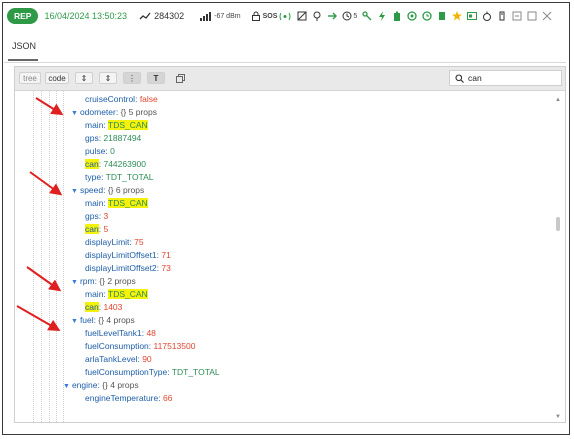  I want to click on json-object-meta: {} 5 props, so click(138, 112).